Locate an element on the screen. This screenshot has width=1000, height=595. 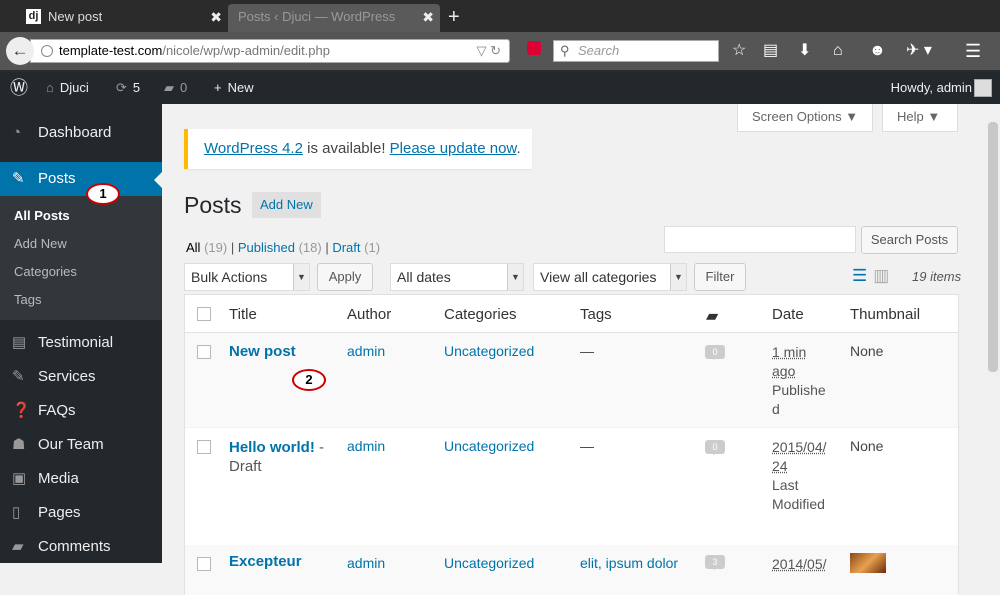
posts-submenu: All Posts Add New Categories Tags is located at coordinates (81, 258).